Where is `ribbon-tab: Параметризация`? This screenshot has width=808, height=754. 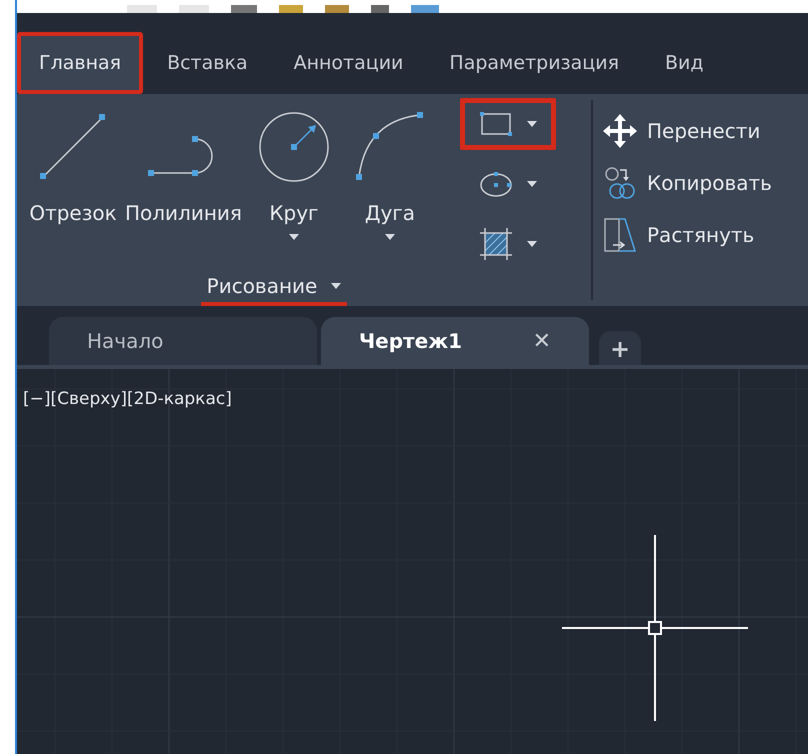 ribbon-tab: Параметризация is located at coordinates (534, 63).